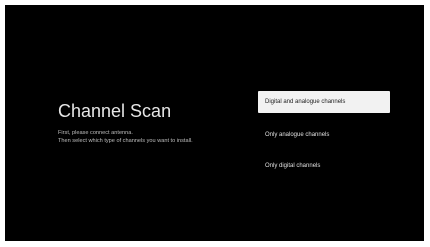 The width and height of the screenshot is (430, 247). Describe the element at coordinates (324, 166) in the screenshot. I see `option-only-digital: Only digital channels` at that location.